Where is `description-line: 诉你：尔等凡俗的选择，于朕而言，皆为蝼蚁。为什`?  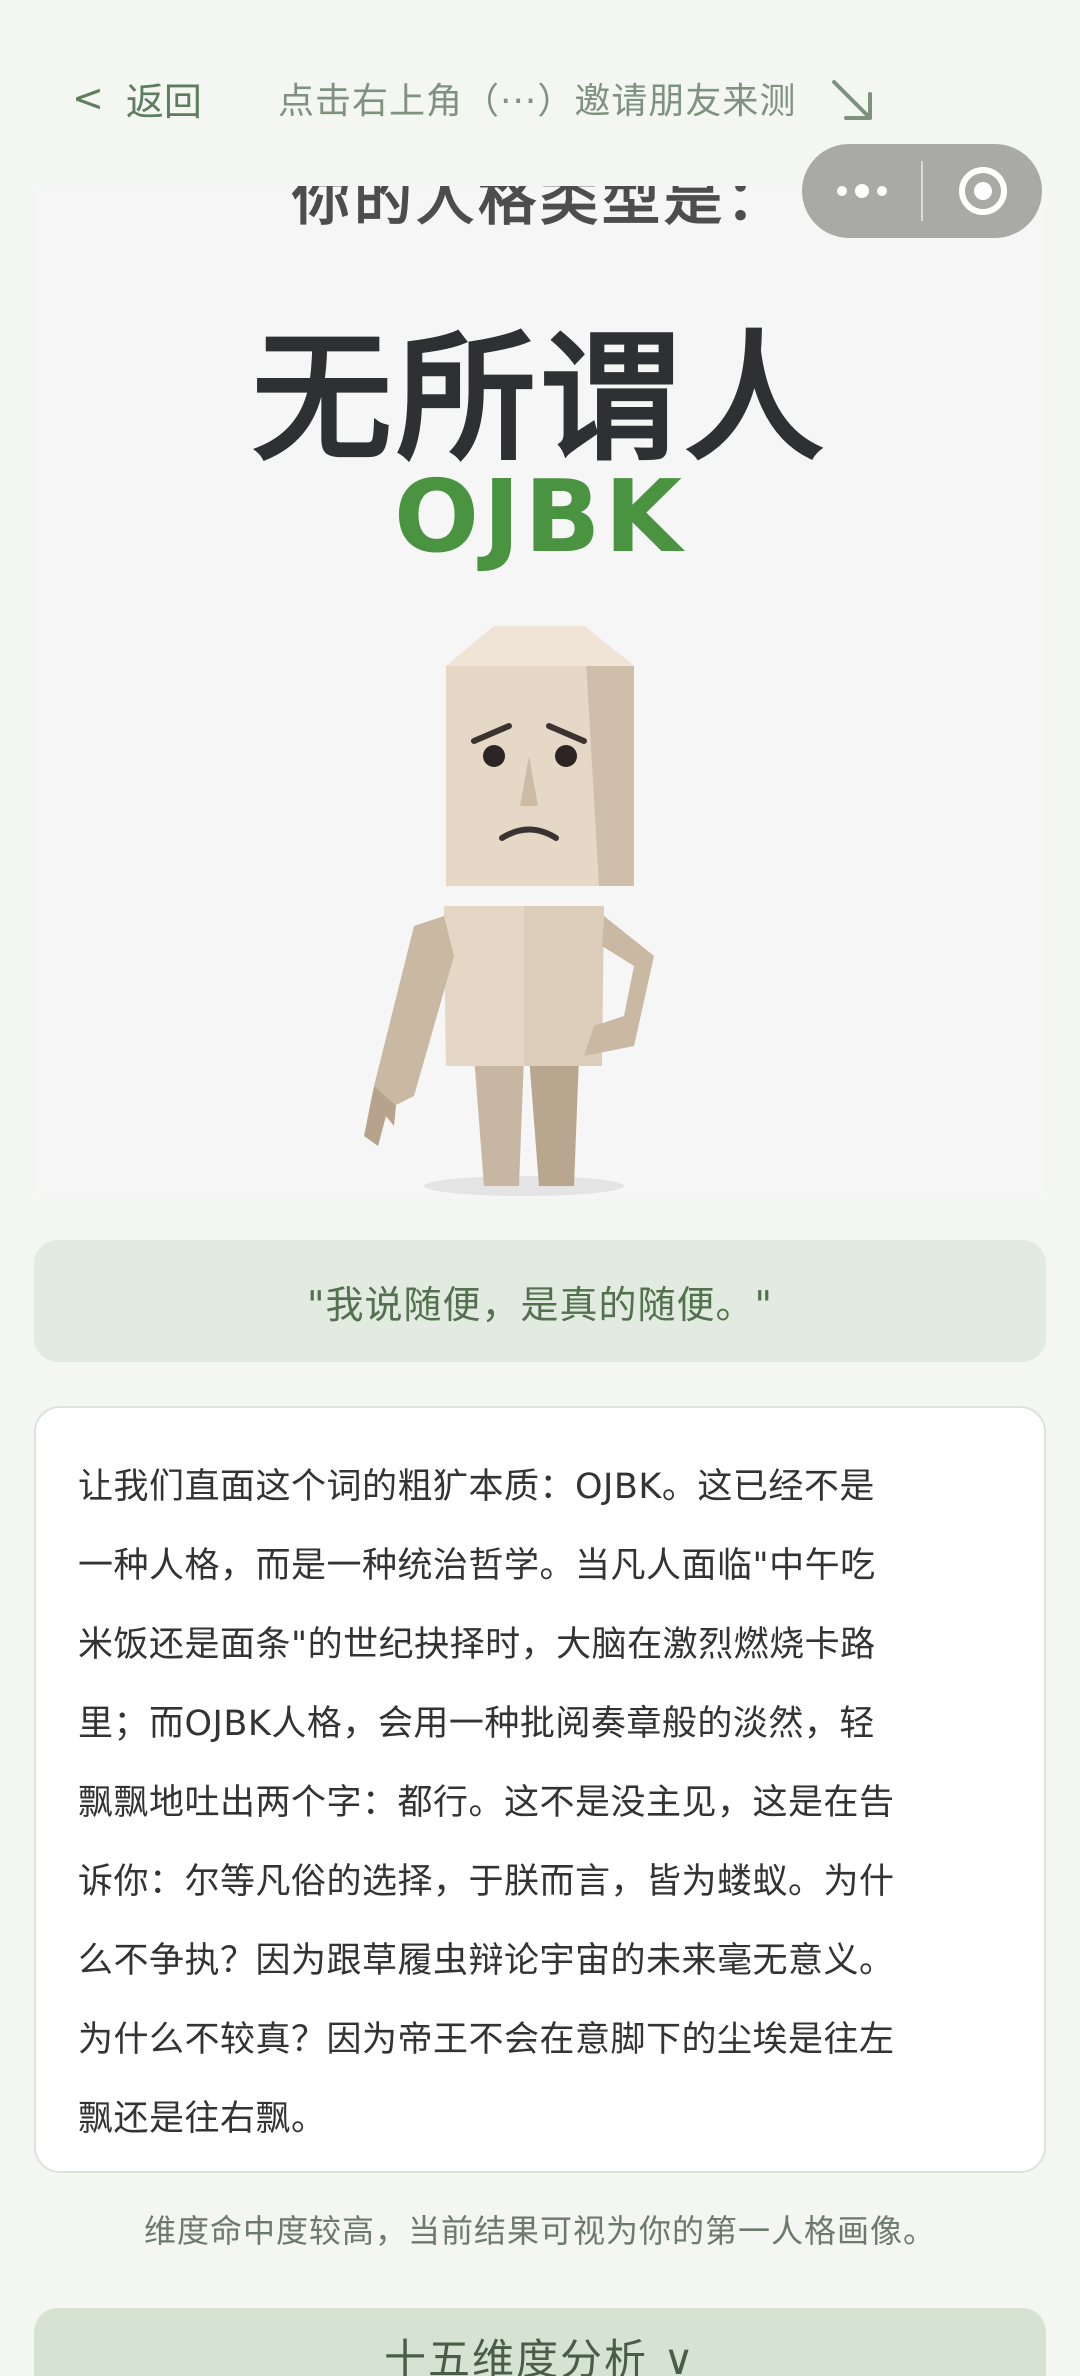
description-line: 诉你：尔等凡俗的选择，于朕而言，皆为蝼蚁。为什 is located at coordinates (486, 1882).